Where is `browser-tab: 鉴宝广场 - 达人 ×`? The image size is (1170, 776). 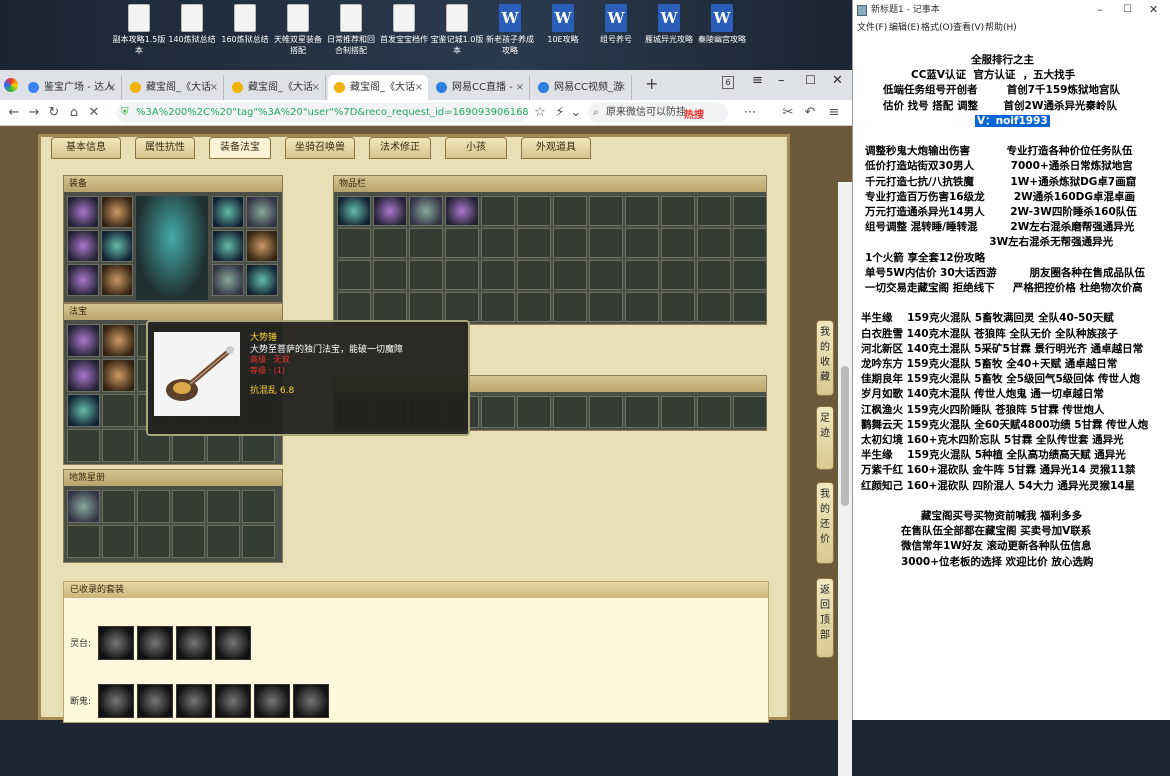
browser-tab: 鉴宝广场 - 达人 × is located at coordinates (72, 87).